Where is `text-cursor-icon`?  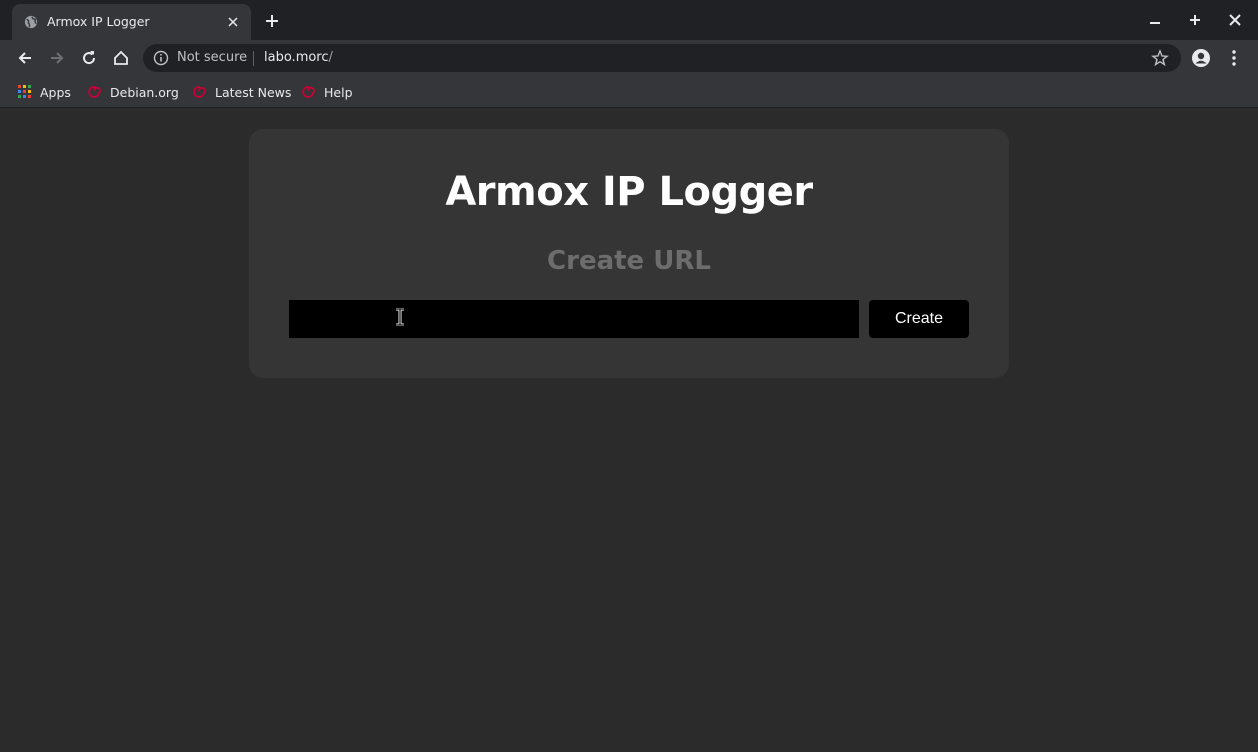 text-cursor-icon is located at coordinates (400, 317).